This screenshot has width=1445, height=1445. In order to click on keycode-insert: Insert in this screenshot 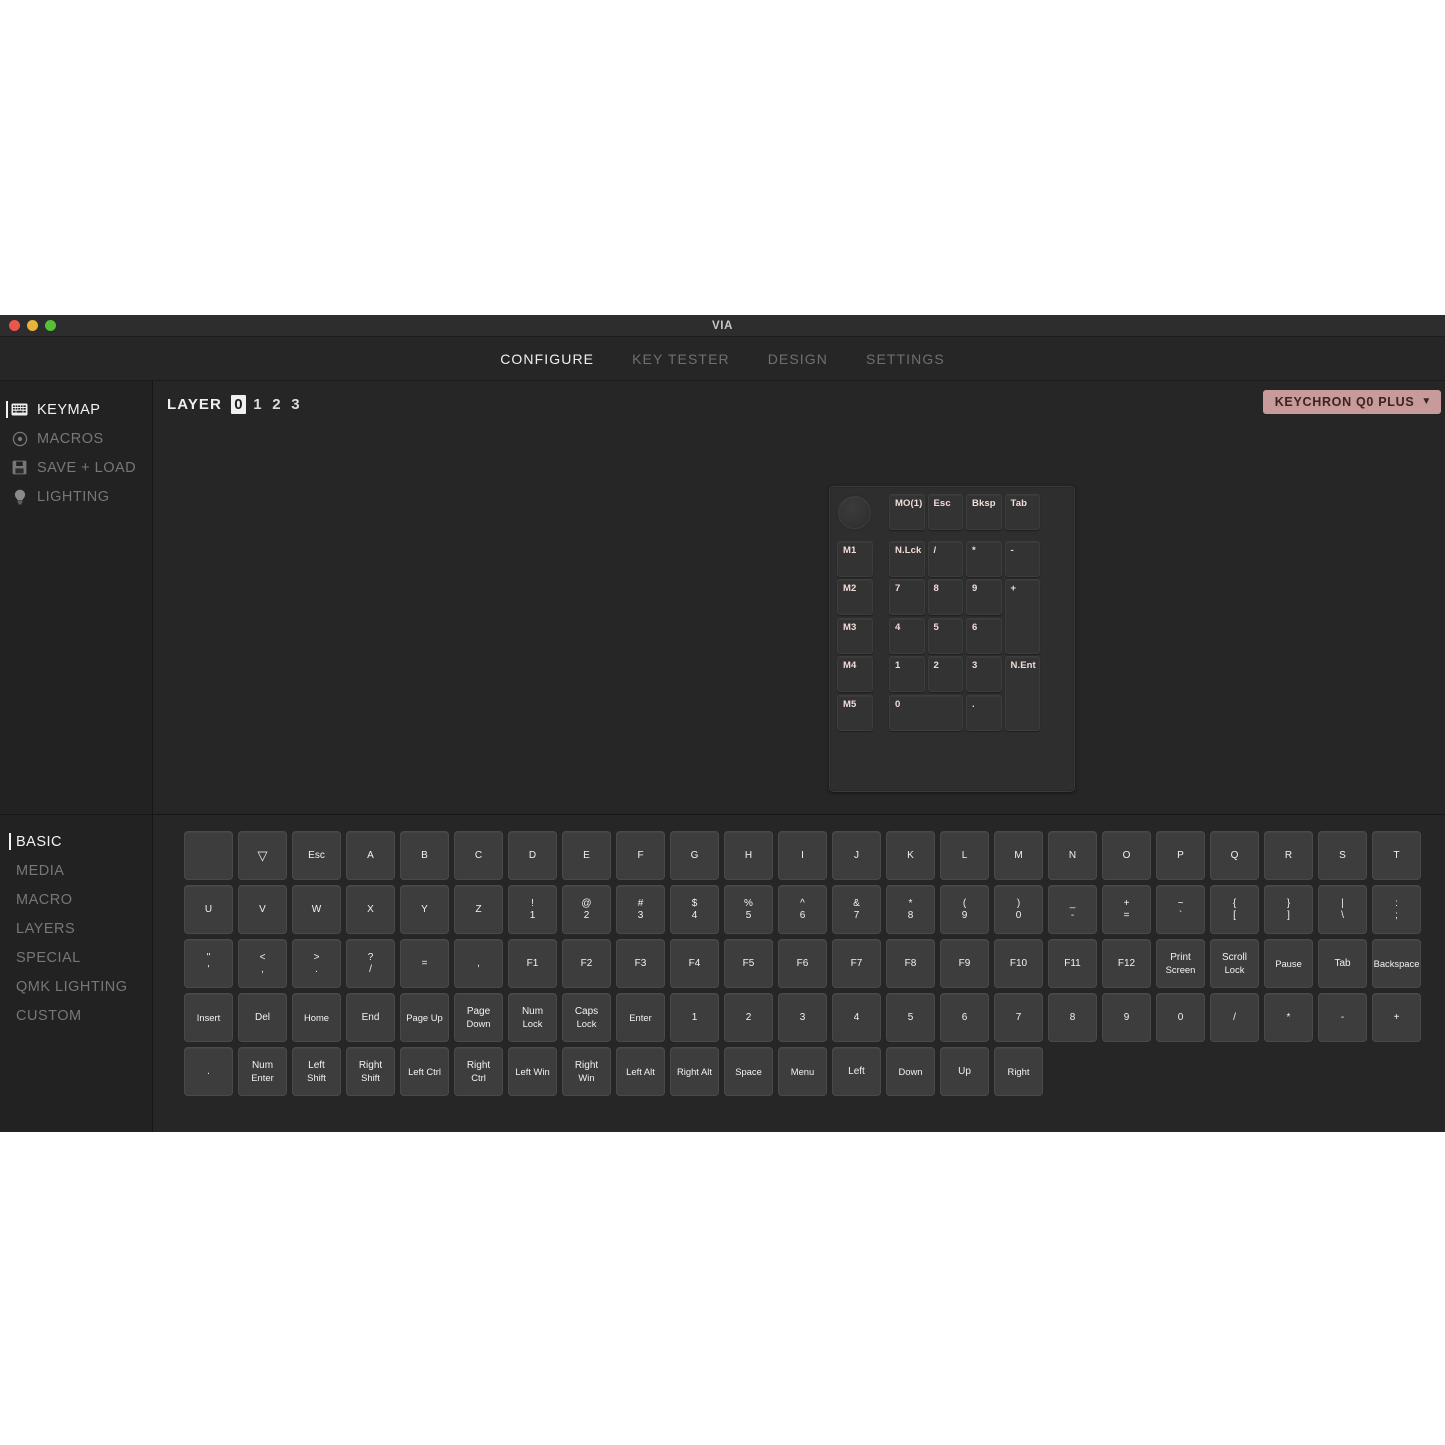, I will do `click(208, 1017)`.